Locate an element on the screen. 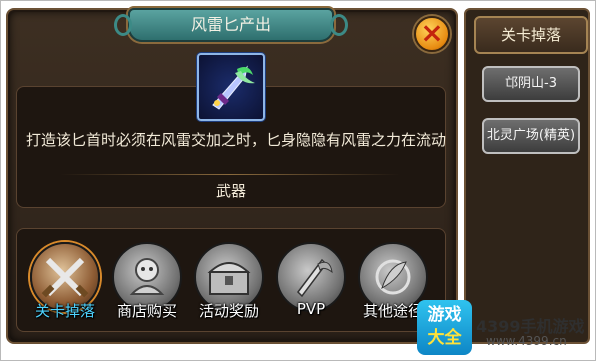 This screenshot has width=596, height=361. logo-line-1: 游戏 is located at coordinates (444, 315).